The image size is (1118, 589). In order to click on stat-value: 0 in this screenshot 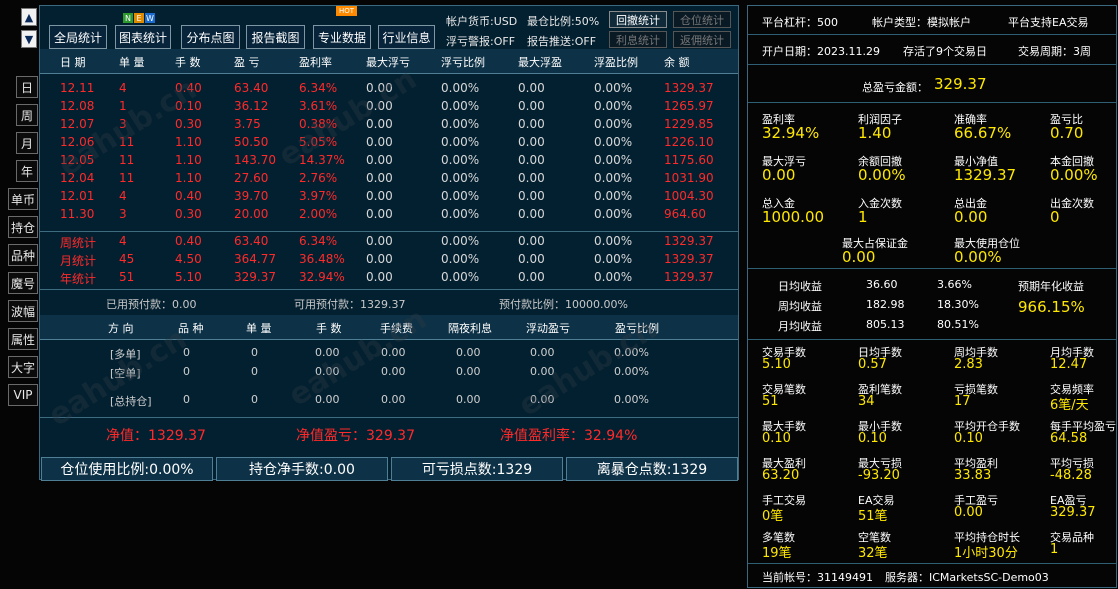, I will do `click(1055, 217)`.